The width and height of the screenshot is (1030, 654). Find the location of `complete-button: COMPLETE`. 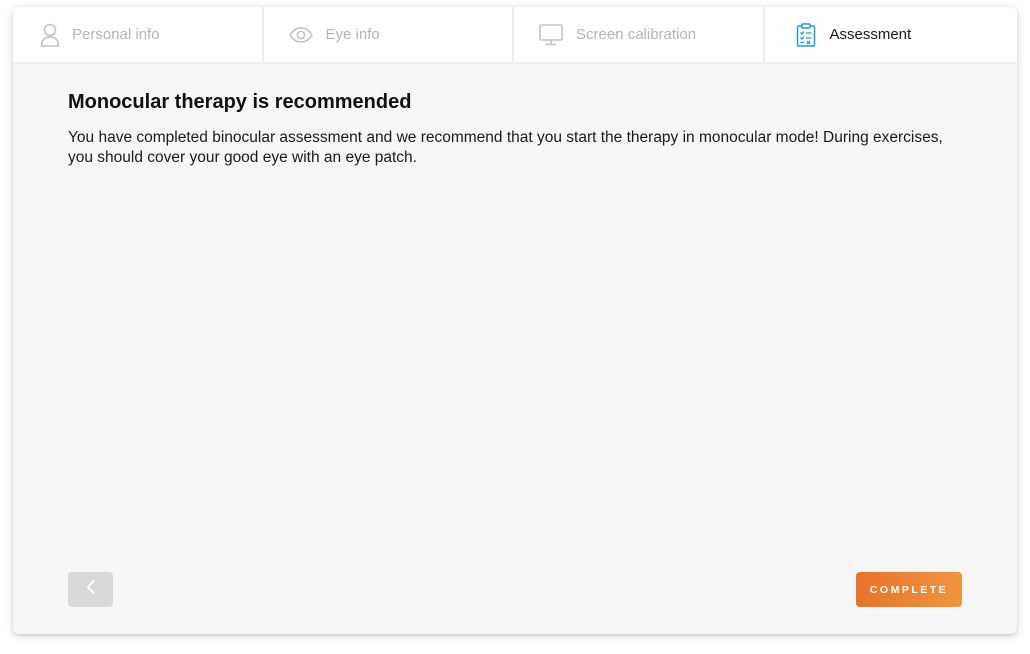

complete-button: COMPLETE is located at coordinates (909, 589).